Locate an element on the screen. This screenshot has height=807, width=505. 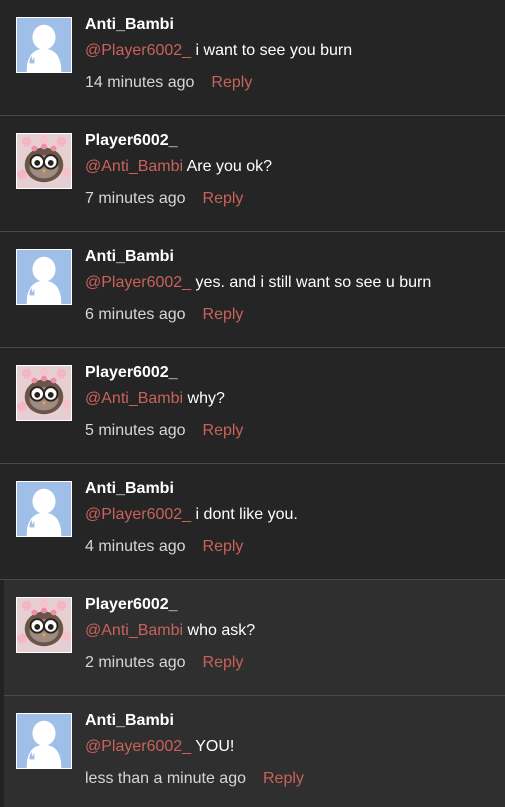
comment-text: Are you ok? is located at coordinates (229, 166).